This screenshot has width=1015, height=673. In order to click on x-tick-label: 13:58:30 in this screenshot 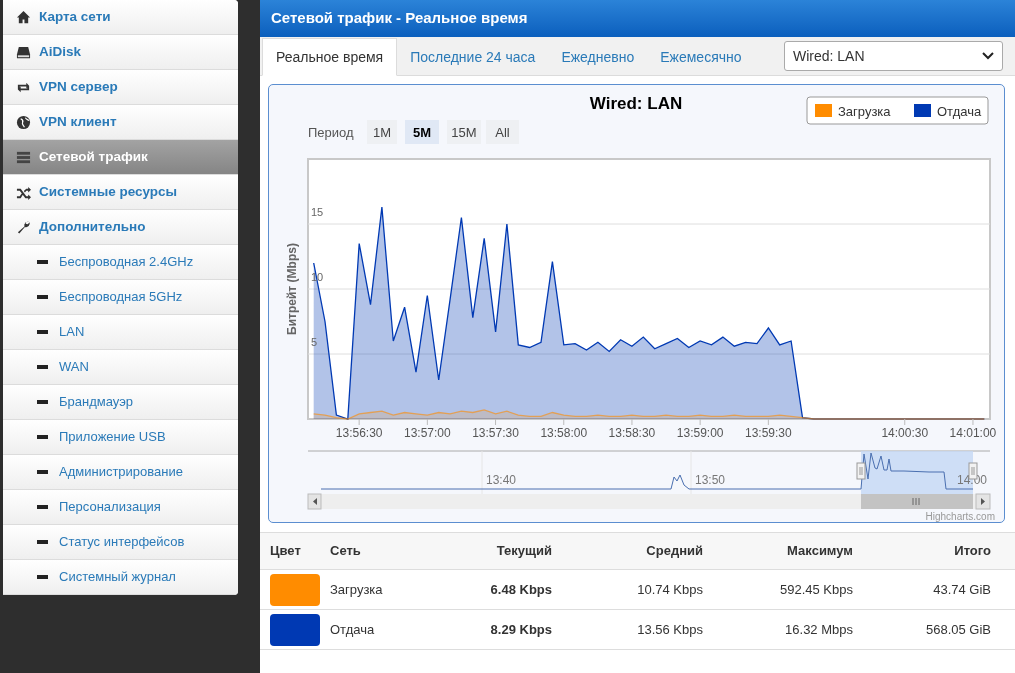, I will do `click(632, 433)`.